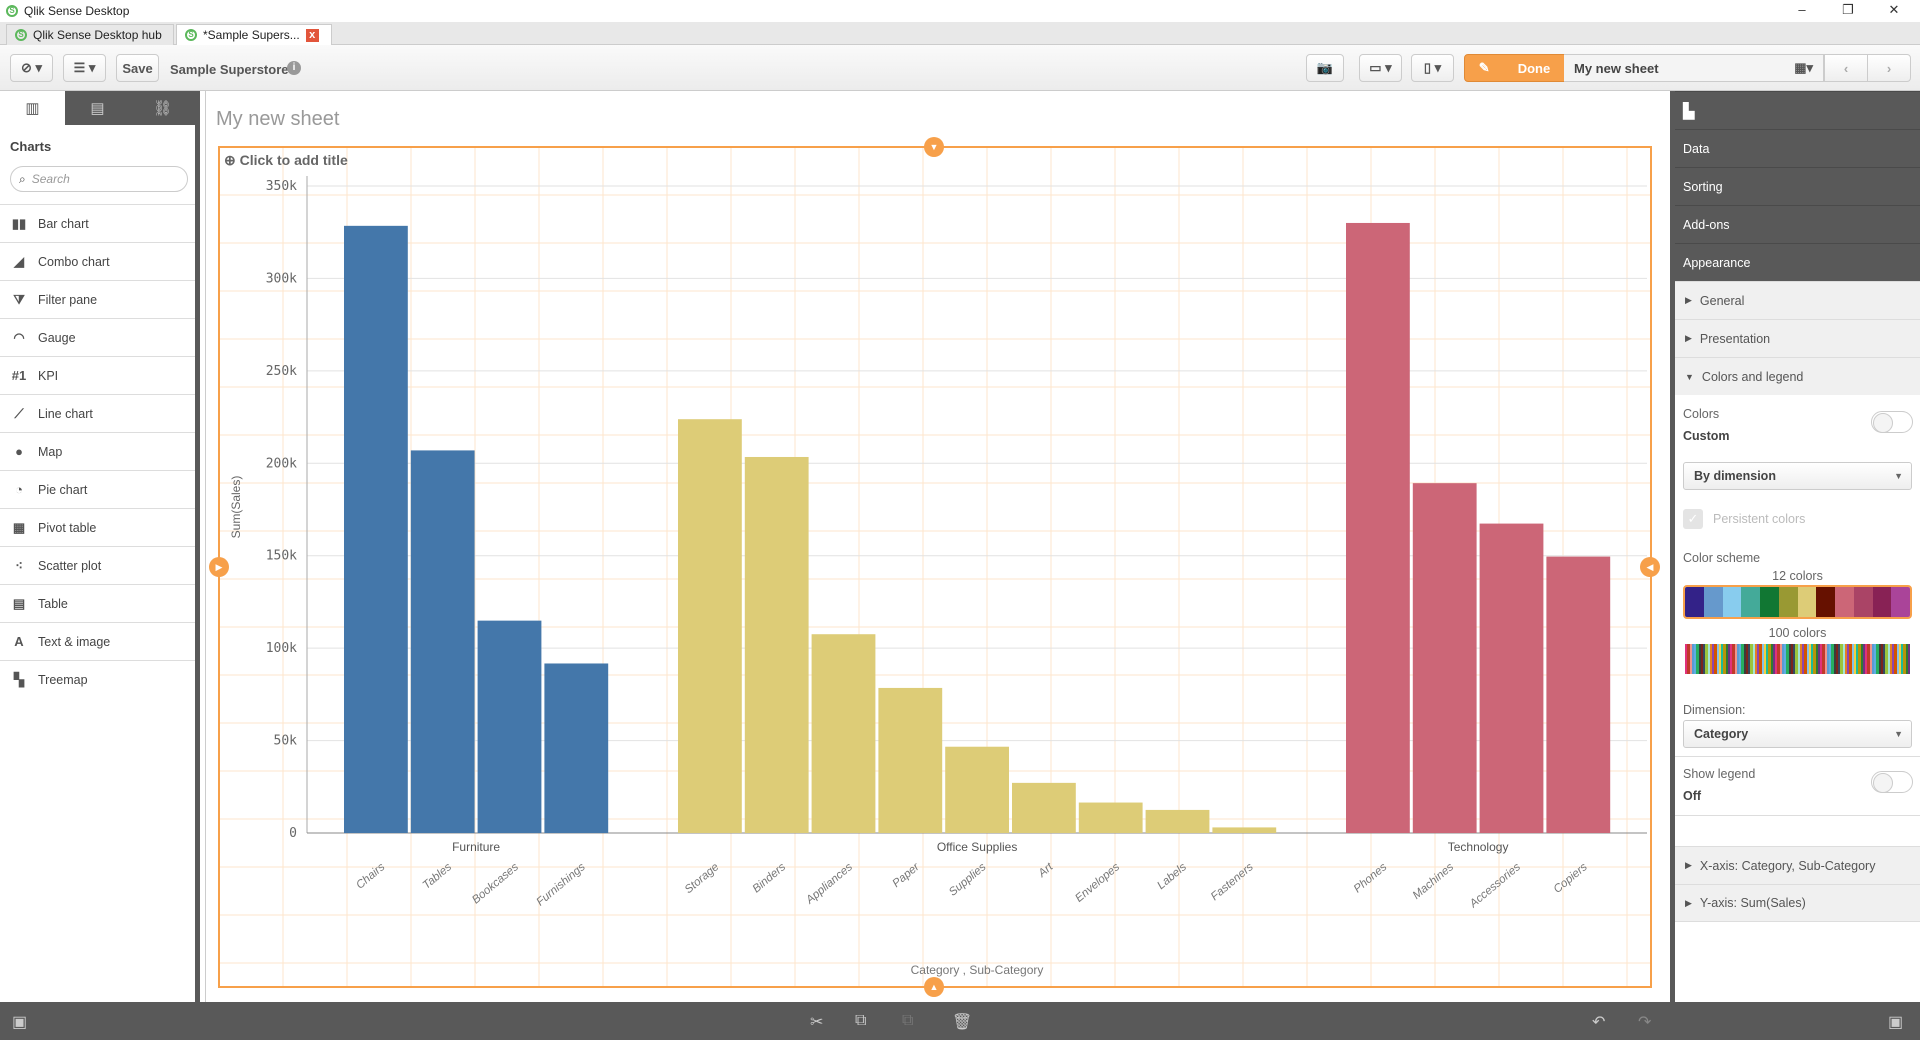 The width and height of the screenshot is (1920, 1040). What do you see at coordinates (1797, 186) in the screenshot?
I see `section-sorting: Sorting` at bounding box center [1797, 186].